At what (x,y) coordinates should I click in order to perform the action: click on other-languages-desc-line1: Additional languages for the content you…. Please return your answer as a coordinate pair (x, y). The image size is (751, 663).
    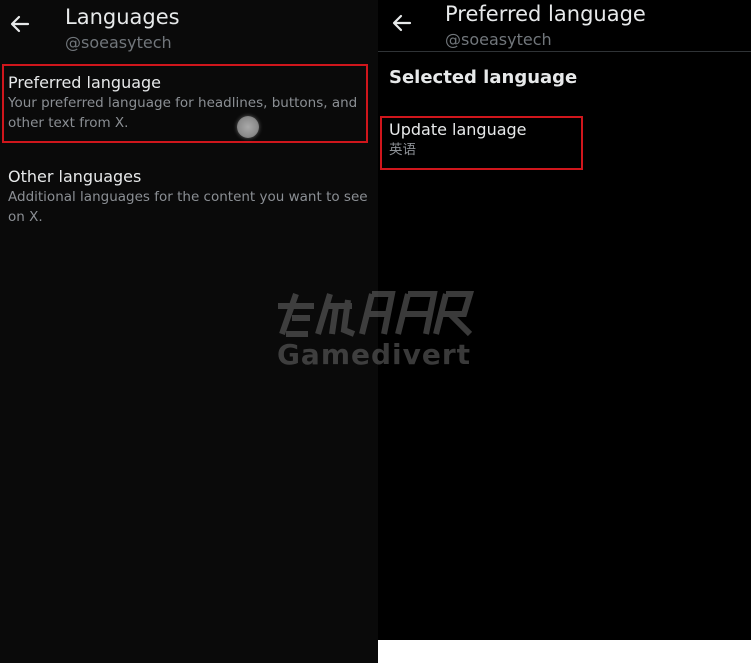
    Looking at the image, I should click on (188, 197).